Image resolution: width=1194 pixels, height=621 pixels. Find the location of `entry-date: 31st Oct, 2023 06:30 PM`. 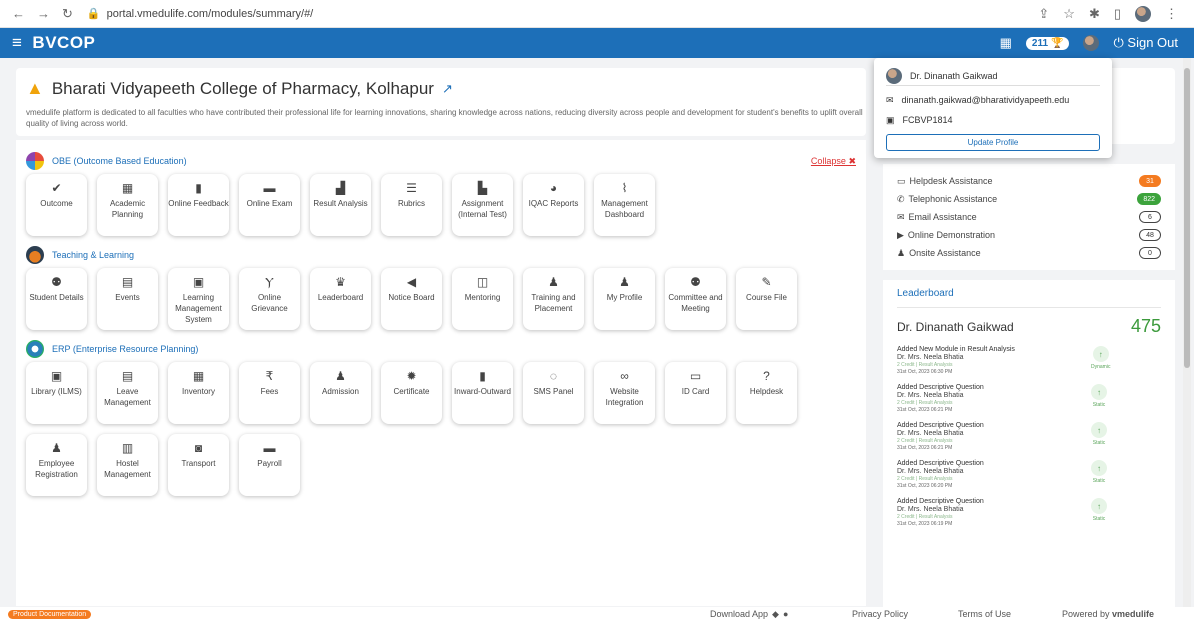

entry-date: 31st Oct, 2023 06:30 PM is located at coordinates (925, 372).